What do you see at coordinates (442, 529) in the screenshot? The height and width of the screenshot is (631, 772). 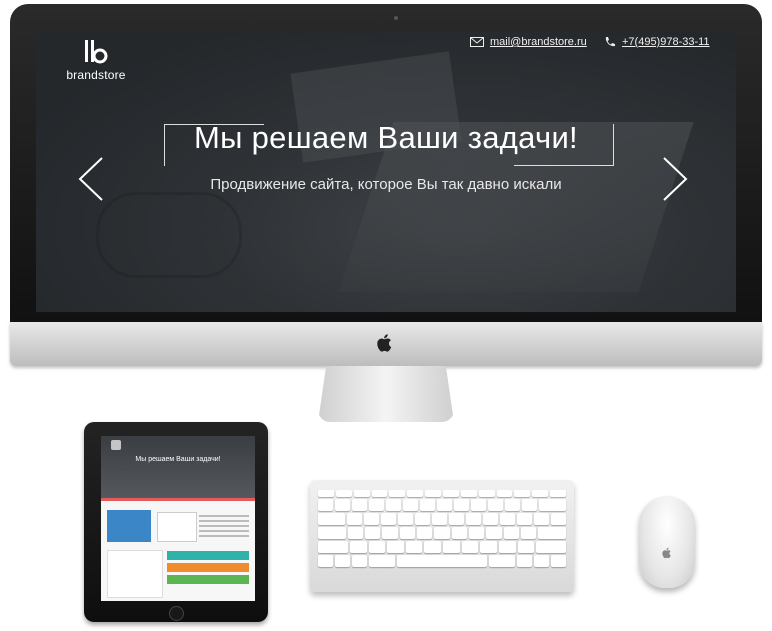 I see `key-grid` at bounding box center [442, 529].